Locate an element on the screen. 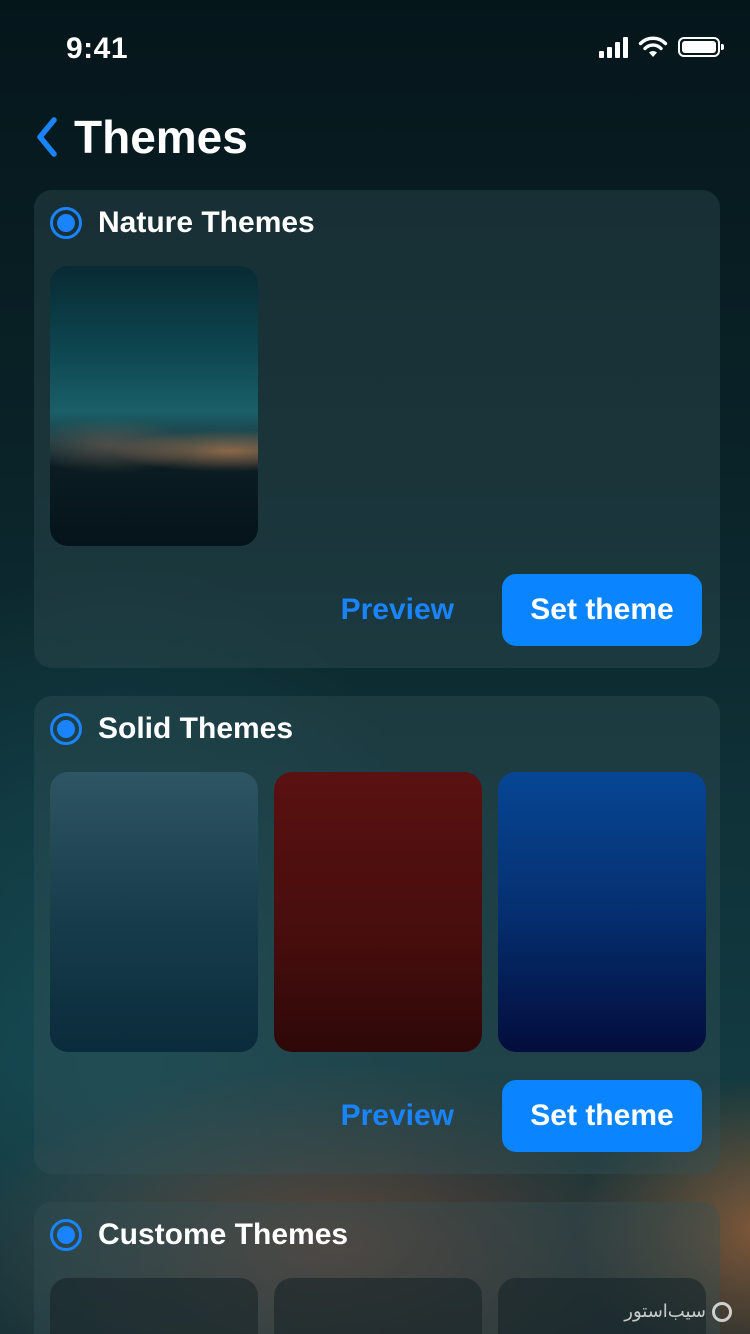 This screenshot has width=750, height=1334. radio-nature-themes is located at coordinates (66, 223).